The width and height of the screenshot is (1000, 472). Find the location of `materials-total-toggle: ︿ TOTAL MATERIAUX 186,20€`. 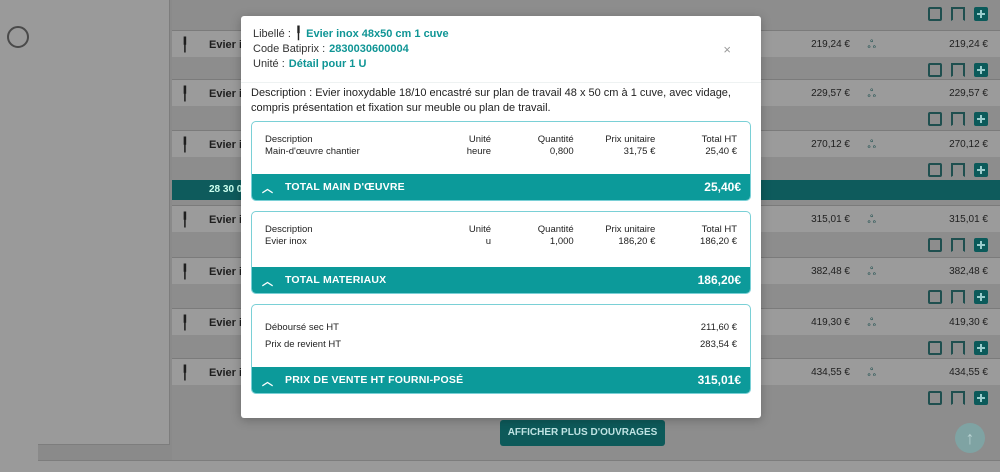

materials-total-toggle: ︿ TOTAL MATERIAUX 186,20€ is located at coordinates (501, 280).